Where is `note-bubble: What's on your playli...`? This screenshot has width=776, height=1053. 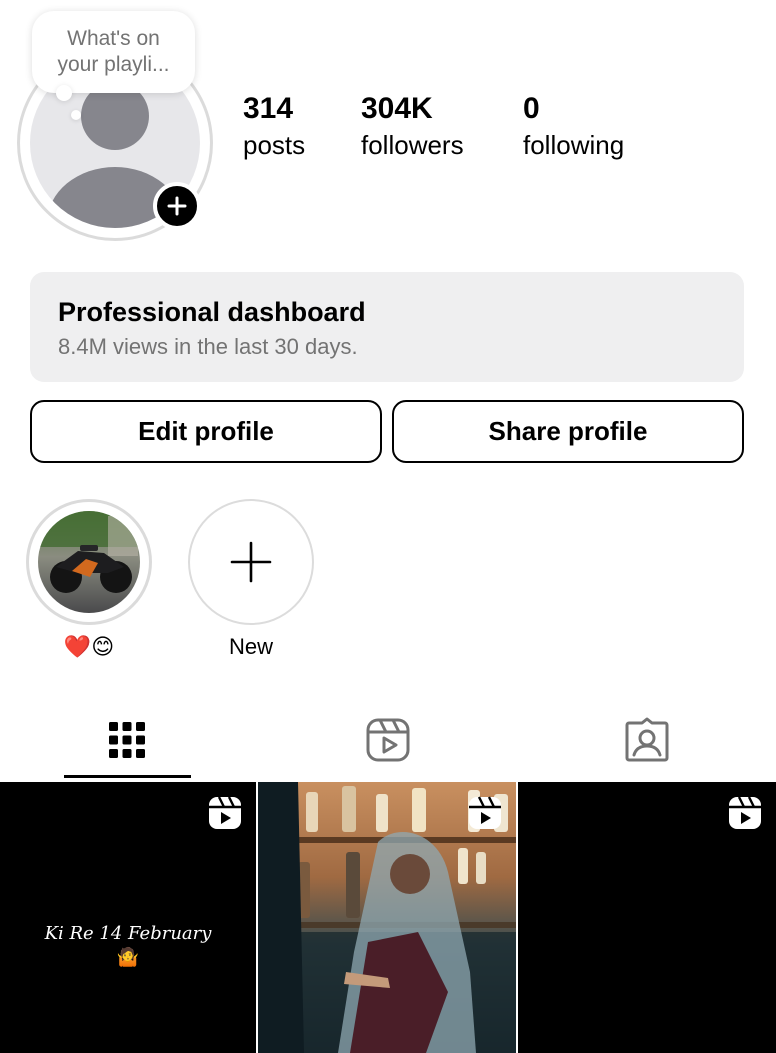 note-bubble: What's on your playli... is located at coordinates (113, 52).